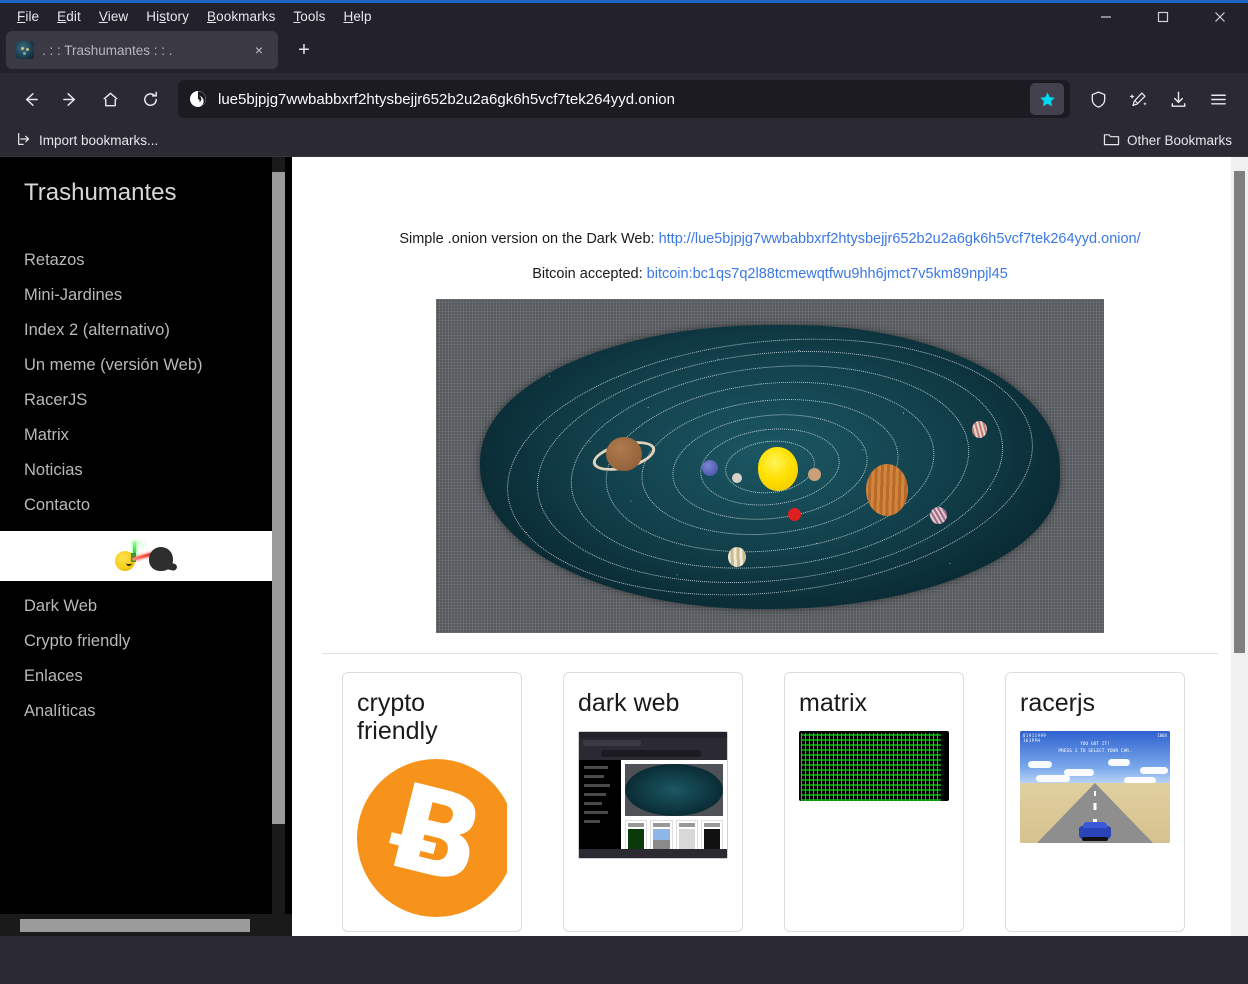 Image resolution: width=1248 pixels, height=984 pixels. I want to click on other-bookmarks-button: Other Bookmarks, so click(1167, 141).